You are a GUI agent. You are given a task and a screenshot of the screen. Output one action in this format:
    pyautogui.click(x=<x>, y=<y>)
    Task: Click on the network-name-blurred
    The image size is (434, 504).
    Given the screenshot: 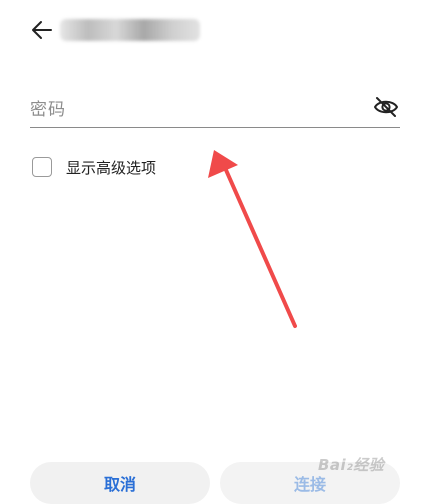 What is the action you would take?
    pyautogui.click(x=130, y=30)
    